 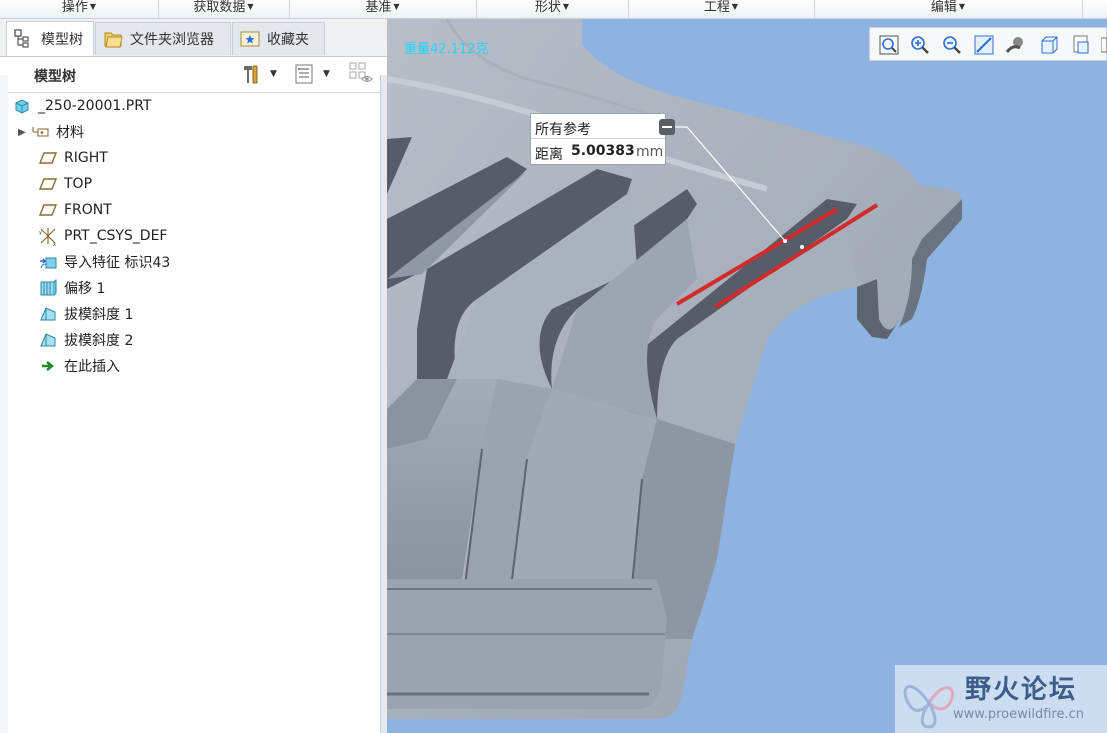 I want to click on callout-divider, so click(x=598, y=138).